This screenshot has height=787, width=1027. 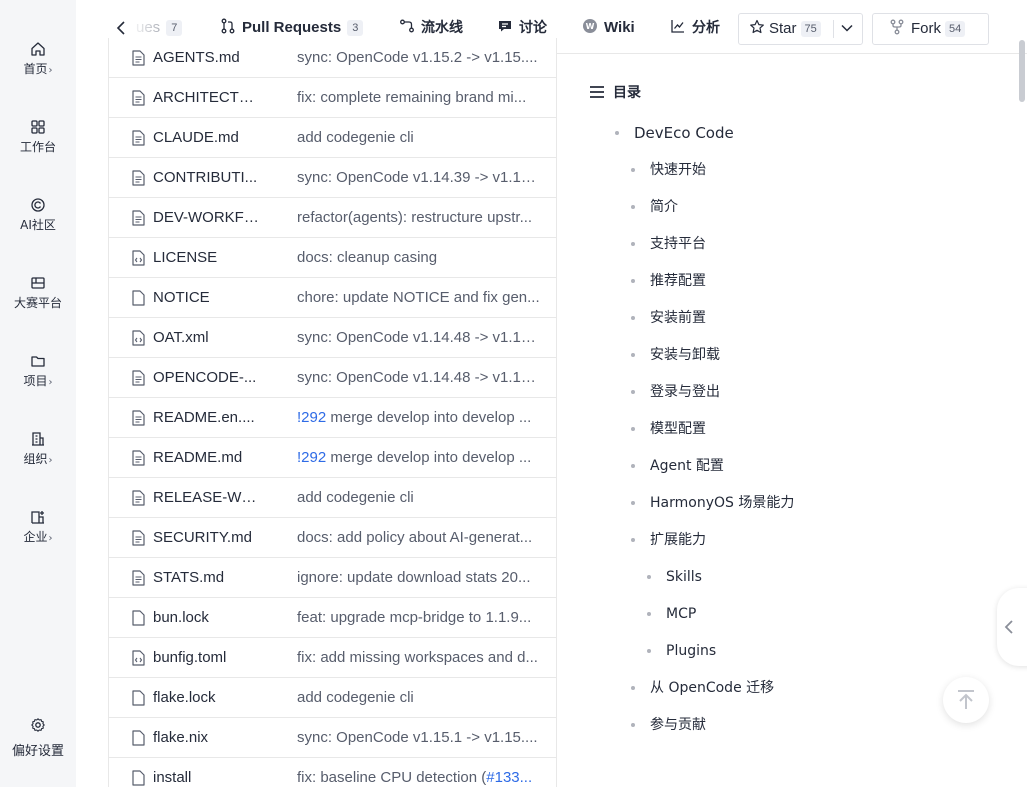 What do you see at coordinates (966, 700) in the screenshot?
I see `back-to-top-button` at bounding box center [966, 700].